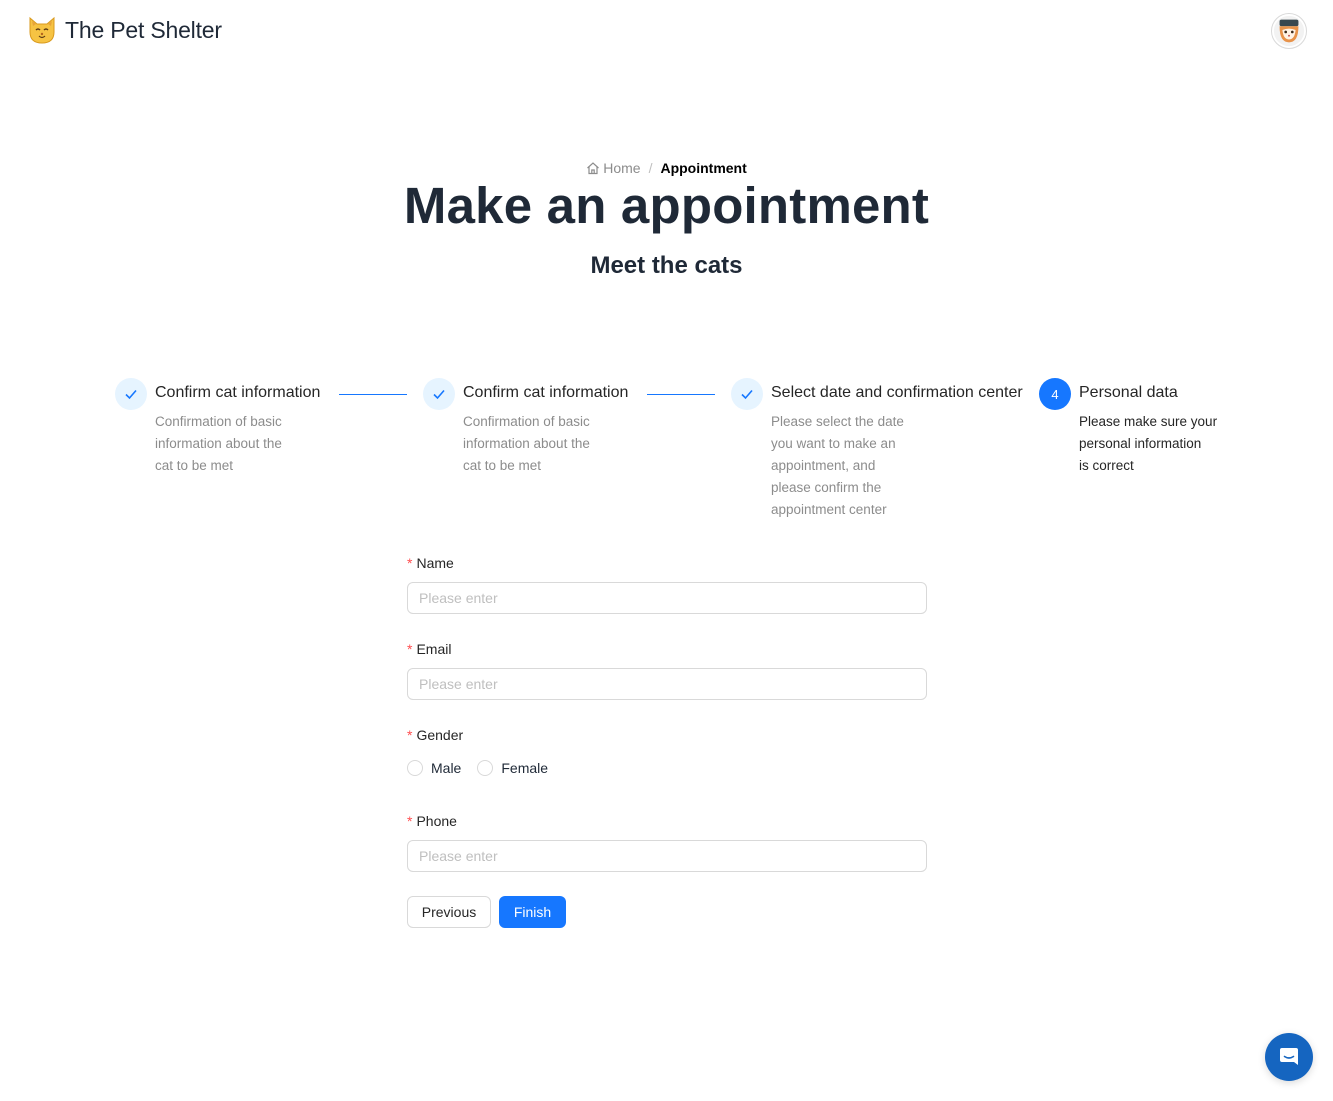  Describe the element at coordinates (42, 30) in the screenshot. I see `cat-face-icon` at that location.